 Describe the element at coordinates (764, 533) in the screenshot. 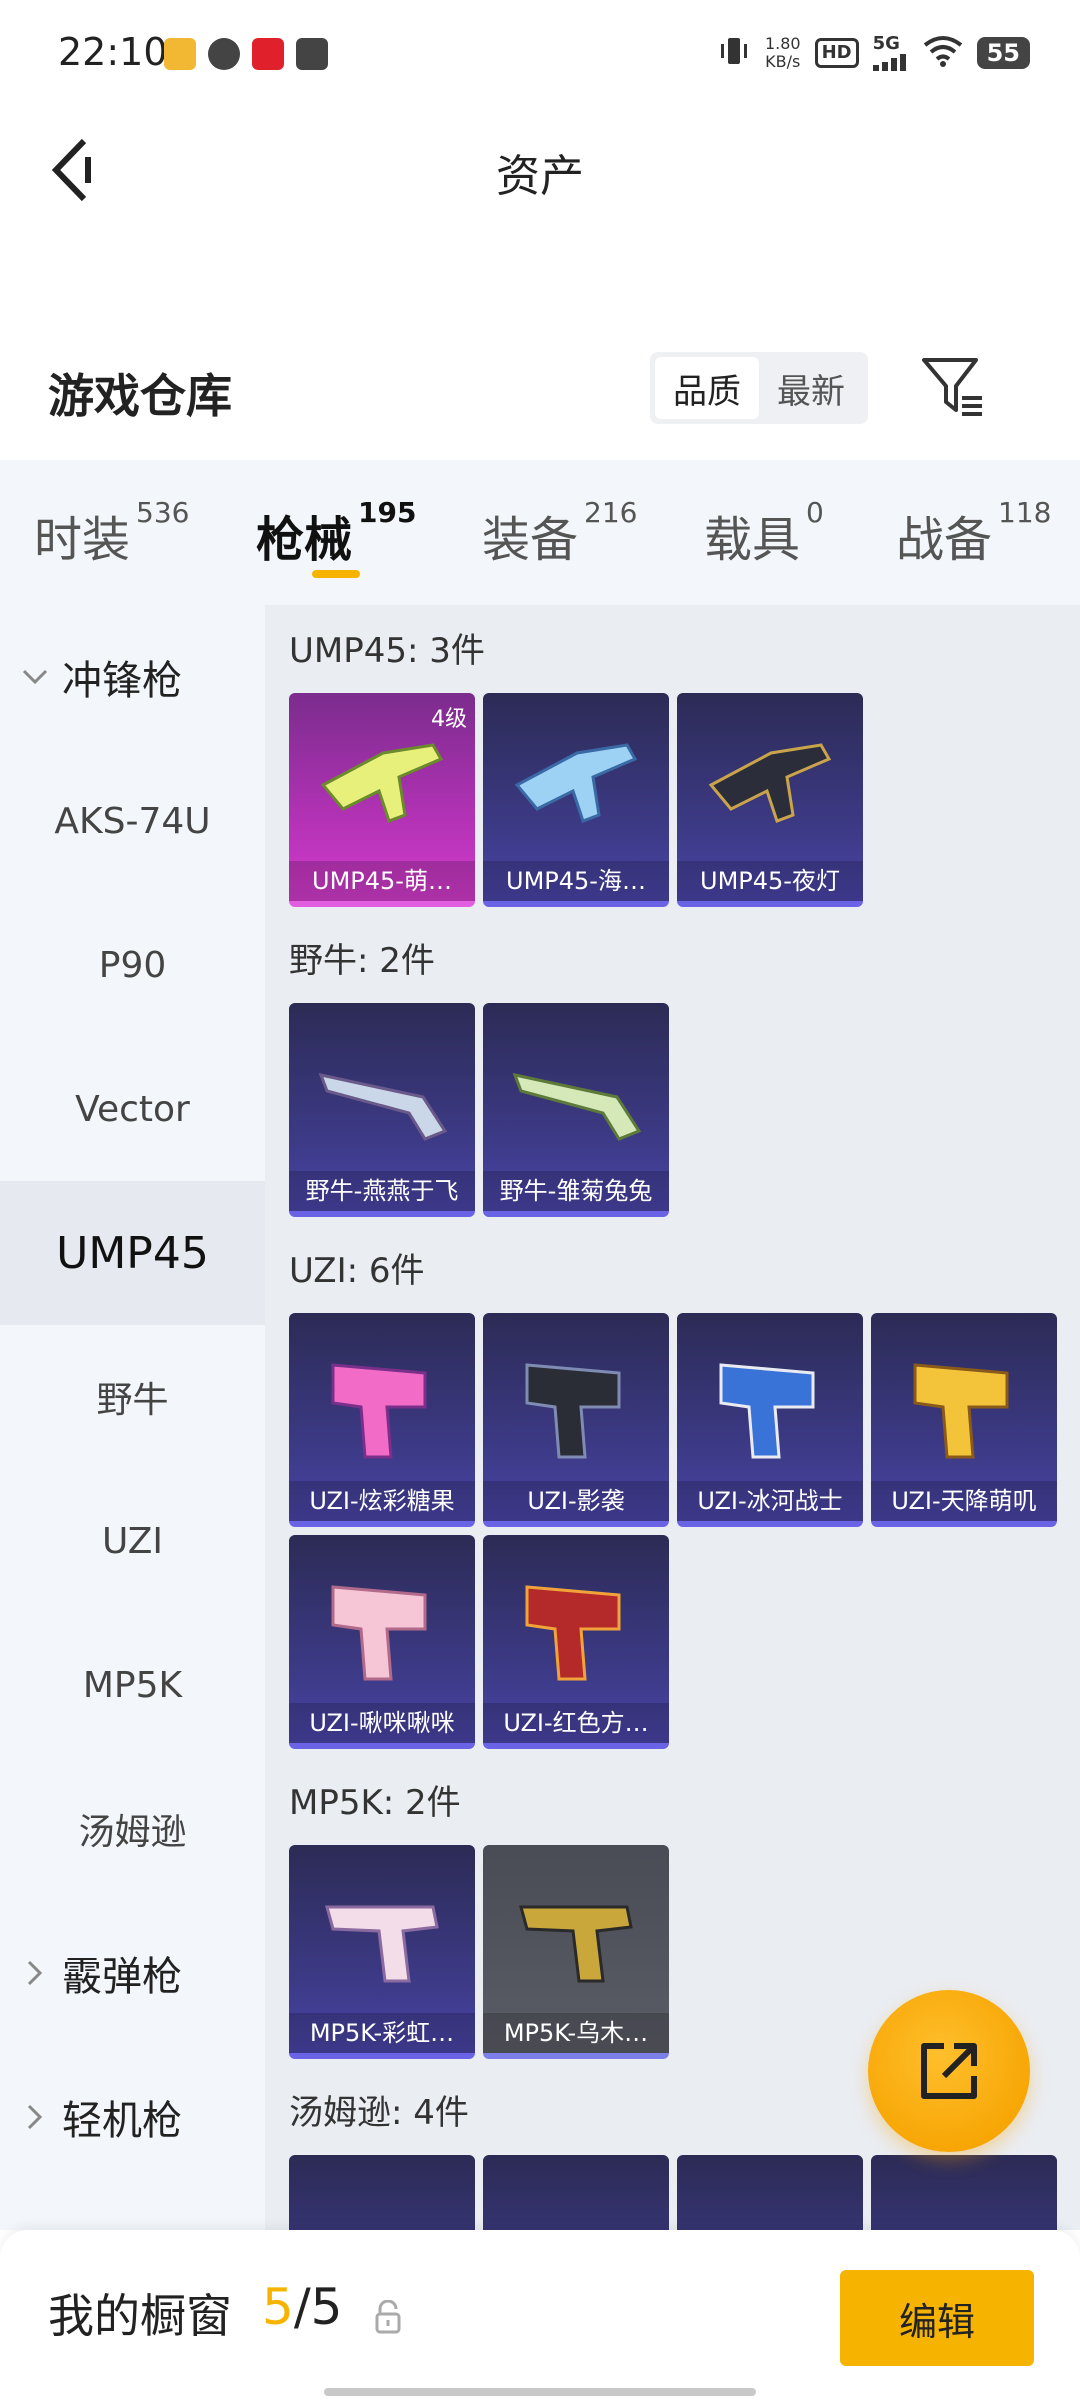

I see `tab-vehicles: 载具 0` at that location.